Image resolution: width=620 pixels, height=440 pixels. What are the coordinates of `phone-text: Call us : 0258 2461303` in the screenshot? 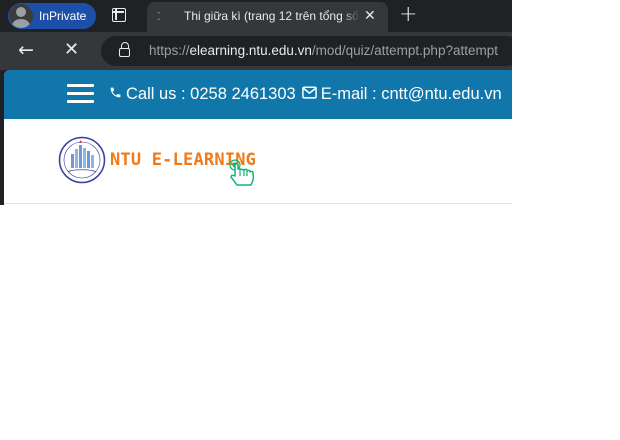 It's located at (211, 94).